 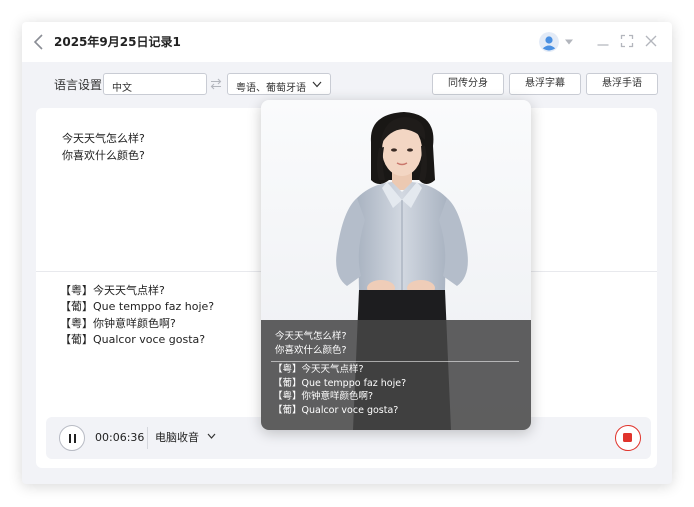 I want to click on caption-source: 今天天气怎么样? 你喜欢什么颜色?, so click(x=311, y=344).